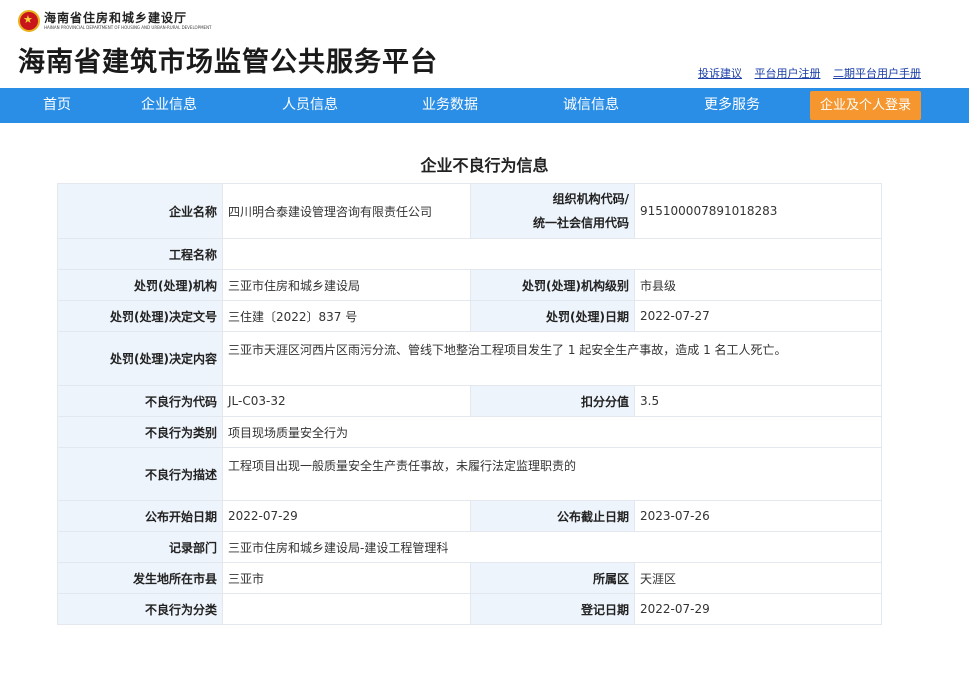  Describe the element at coordinates (169, 105) in the screenshot. I see `nav-company-info: 企业信息` at that location.